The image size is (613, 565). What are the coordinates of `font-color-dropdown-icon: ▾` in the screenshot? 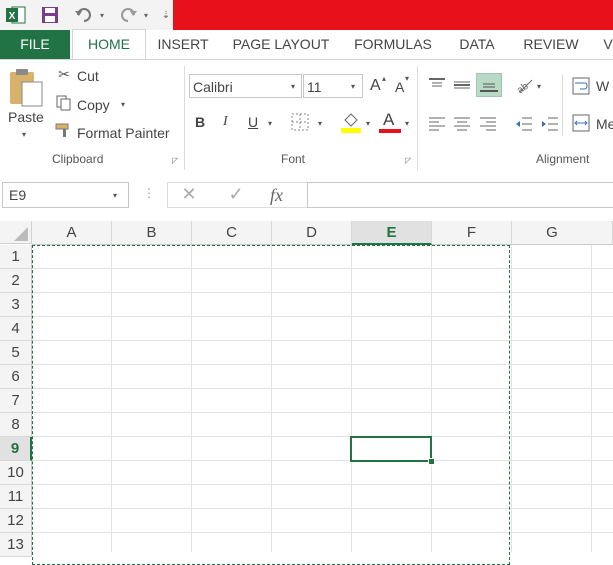 It's located at (407, 123).